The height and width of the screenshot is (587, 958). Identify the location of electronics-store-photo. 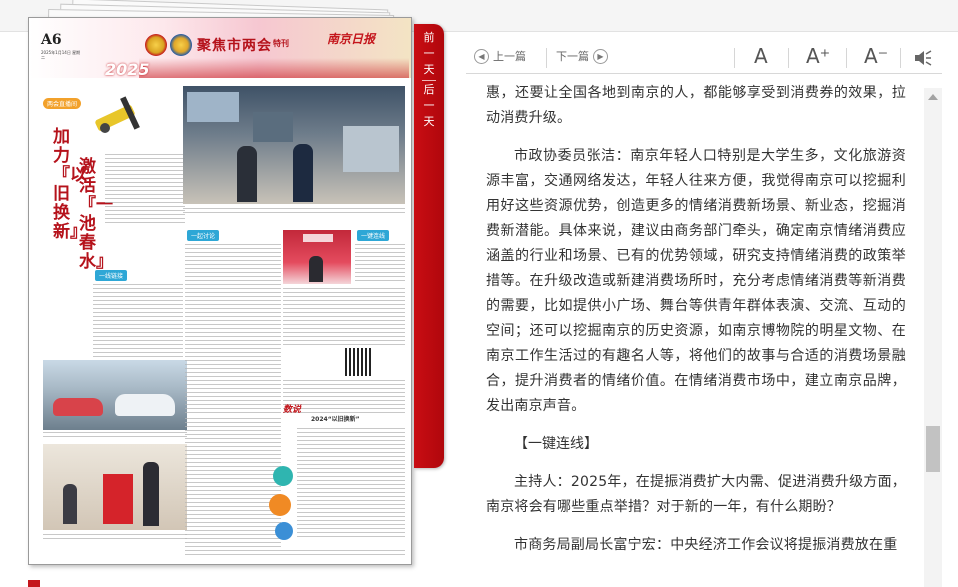
(294, 145).